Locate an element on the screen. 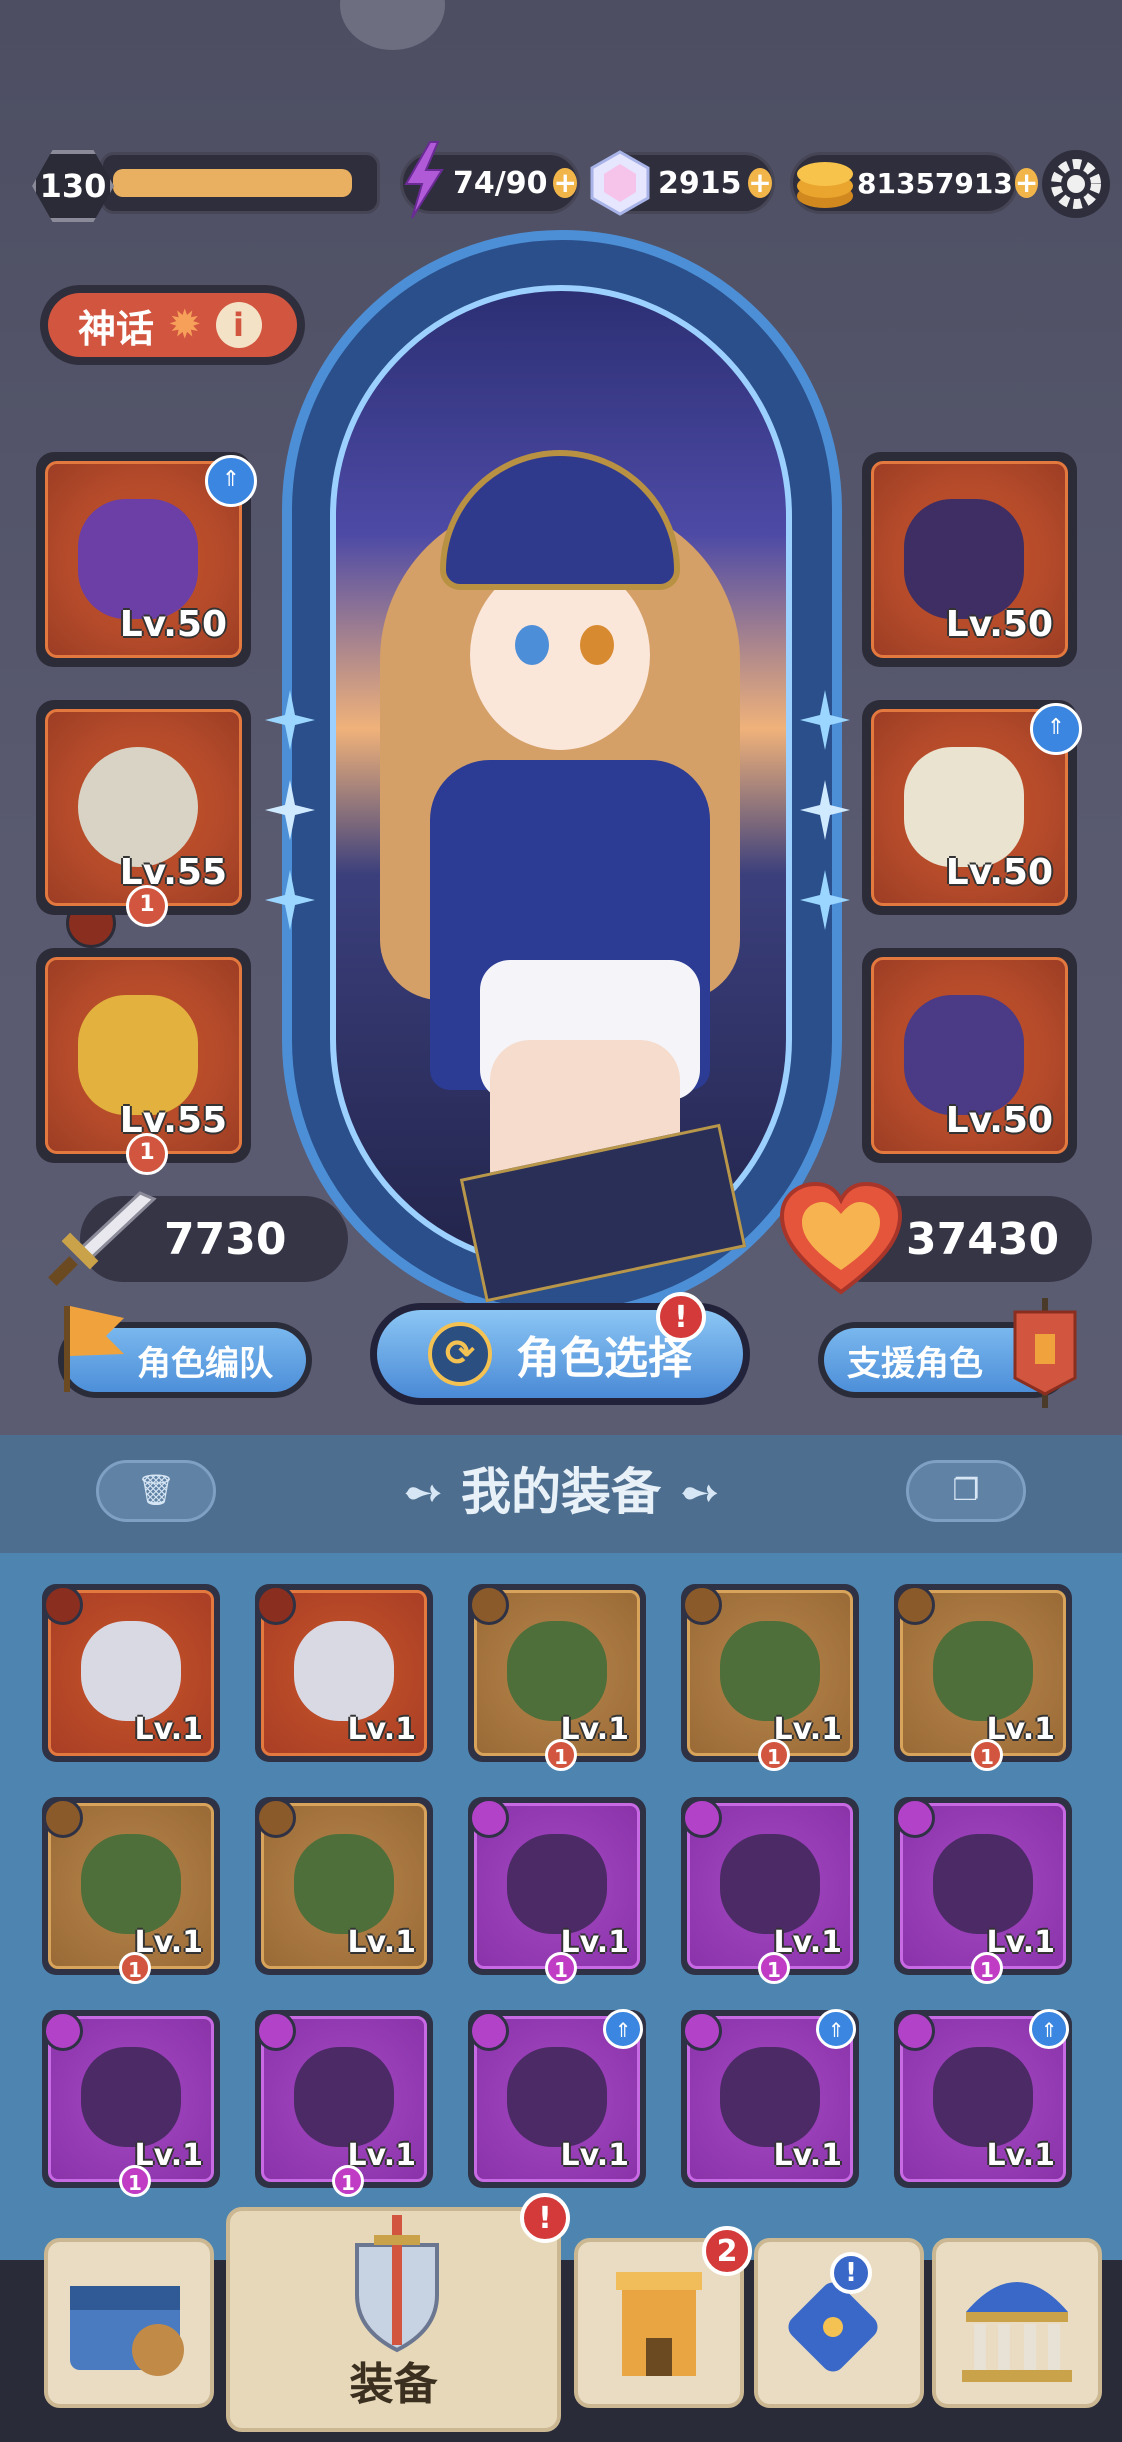 The image size is (1122, 2442). gems-value: 2915 is located at coordinates (700, 183).